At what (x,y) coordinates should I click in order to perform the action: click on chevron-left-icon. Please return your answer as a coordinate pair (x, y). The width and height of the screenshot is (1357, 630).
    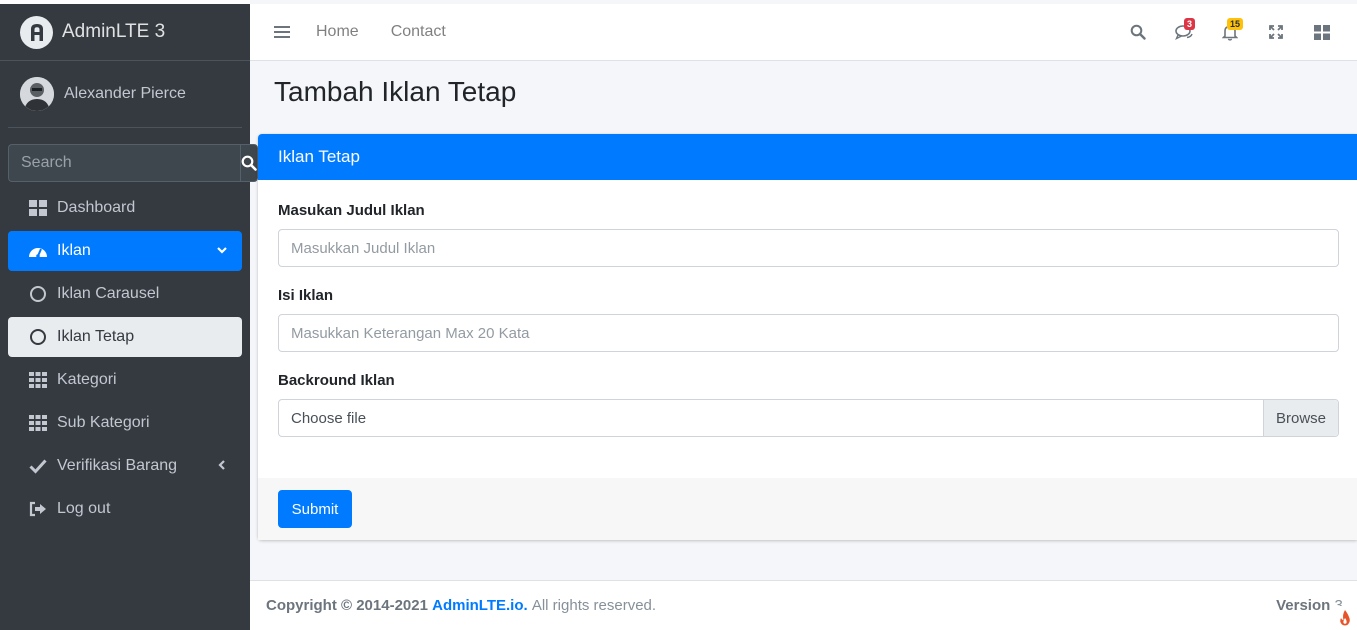
    Looking at the image, I should click on (222, 467).